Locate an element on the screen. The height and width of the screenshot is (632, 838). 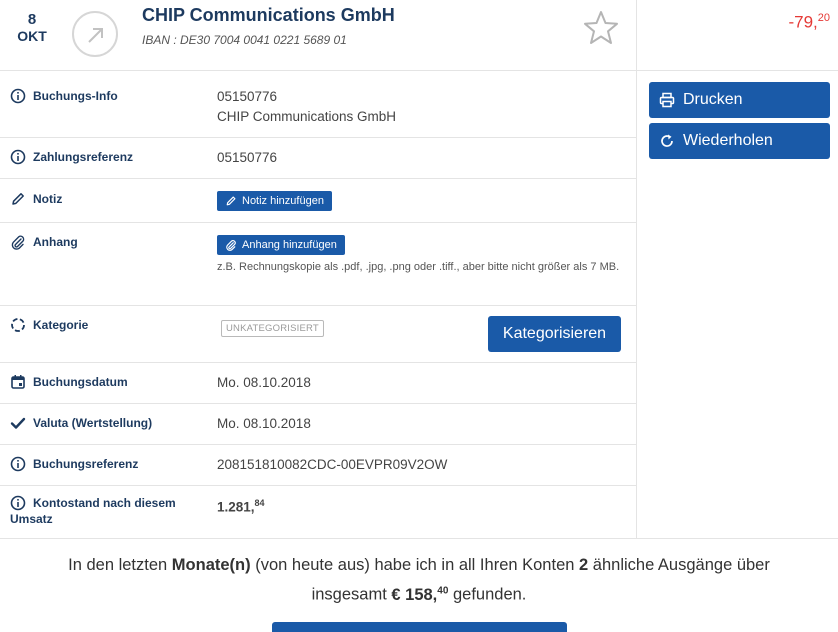
balance-main: 1.281, is located at coordinates (236, 507).